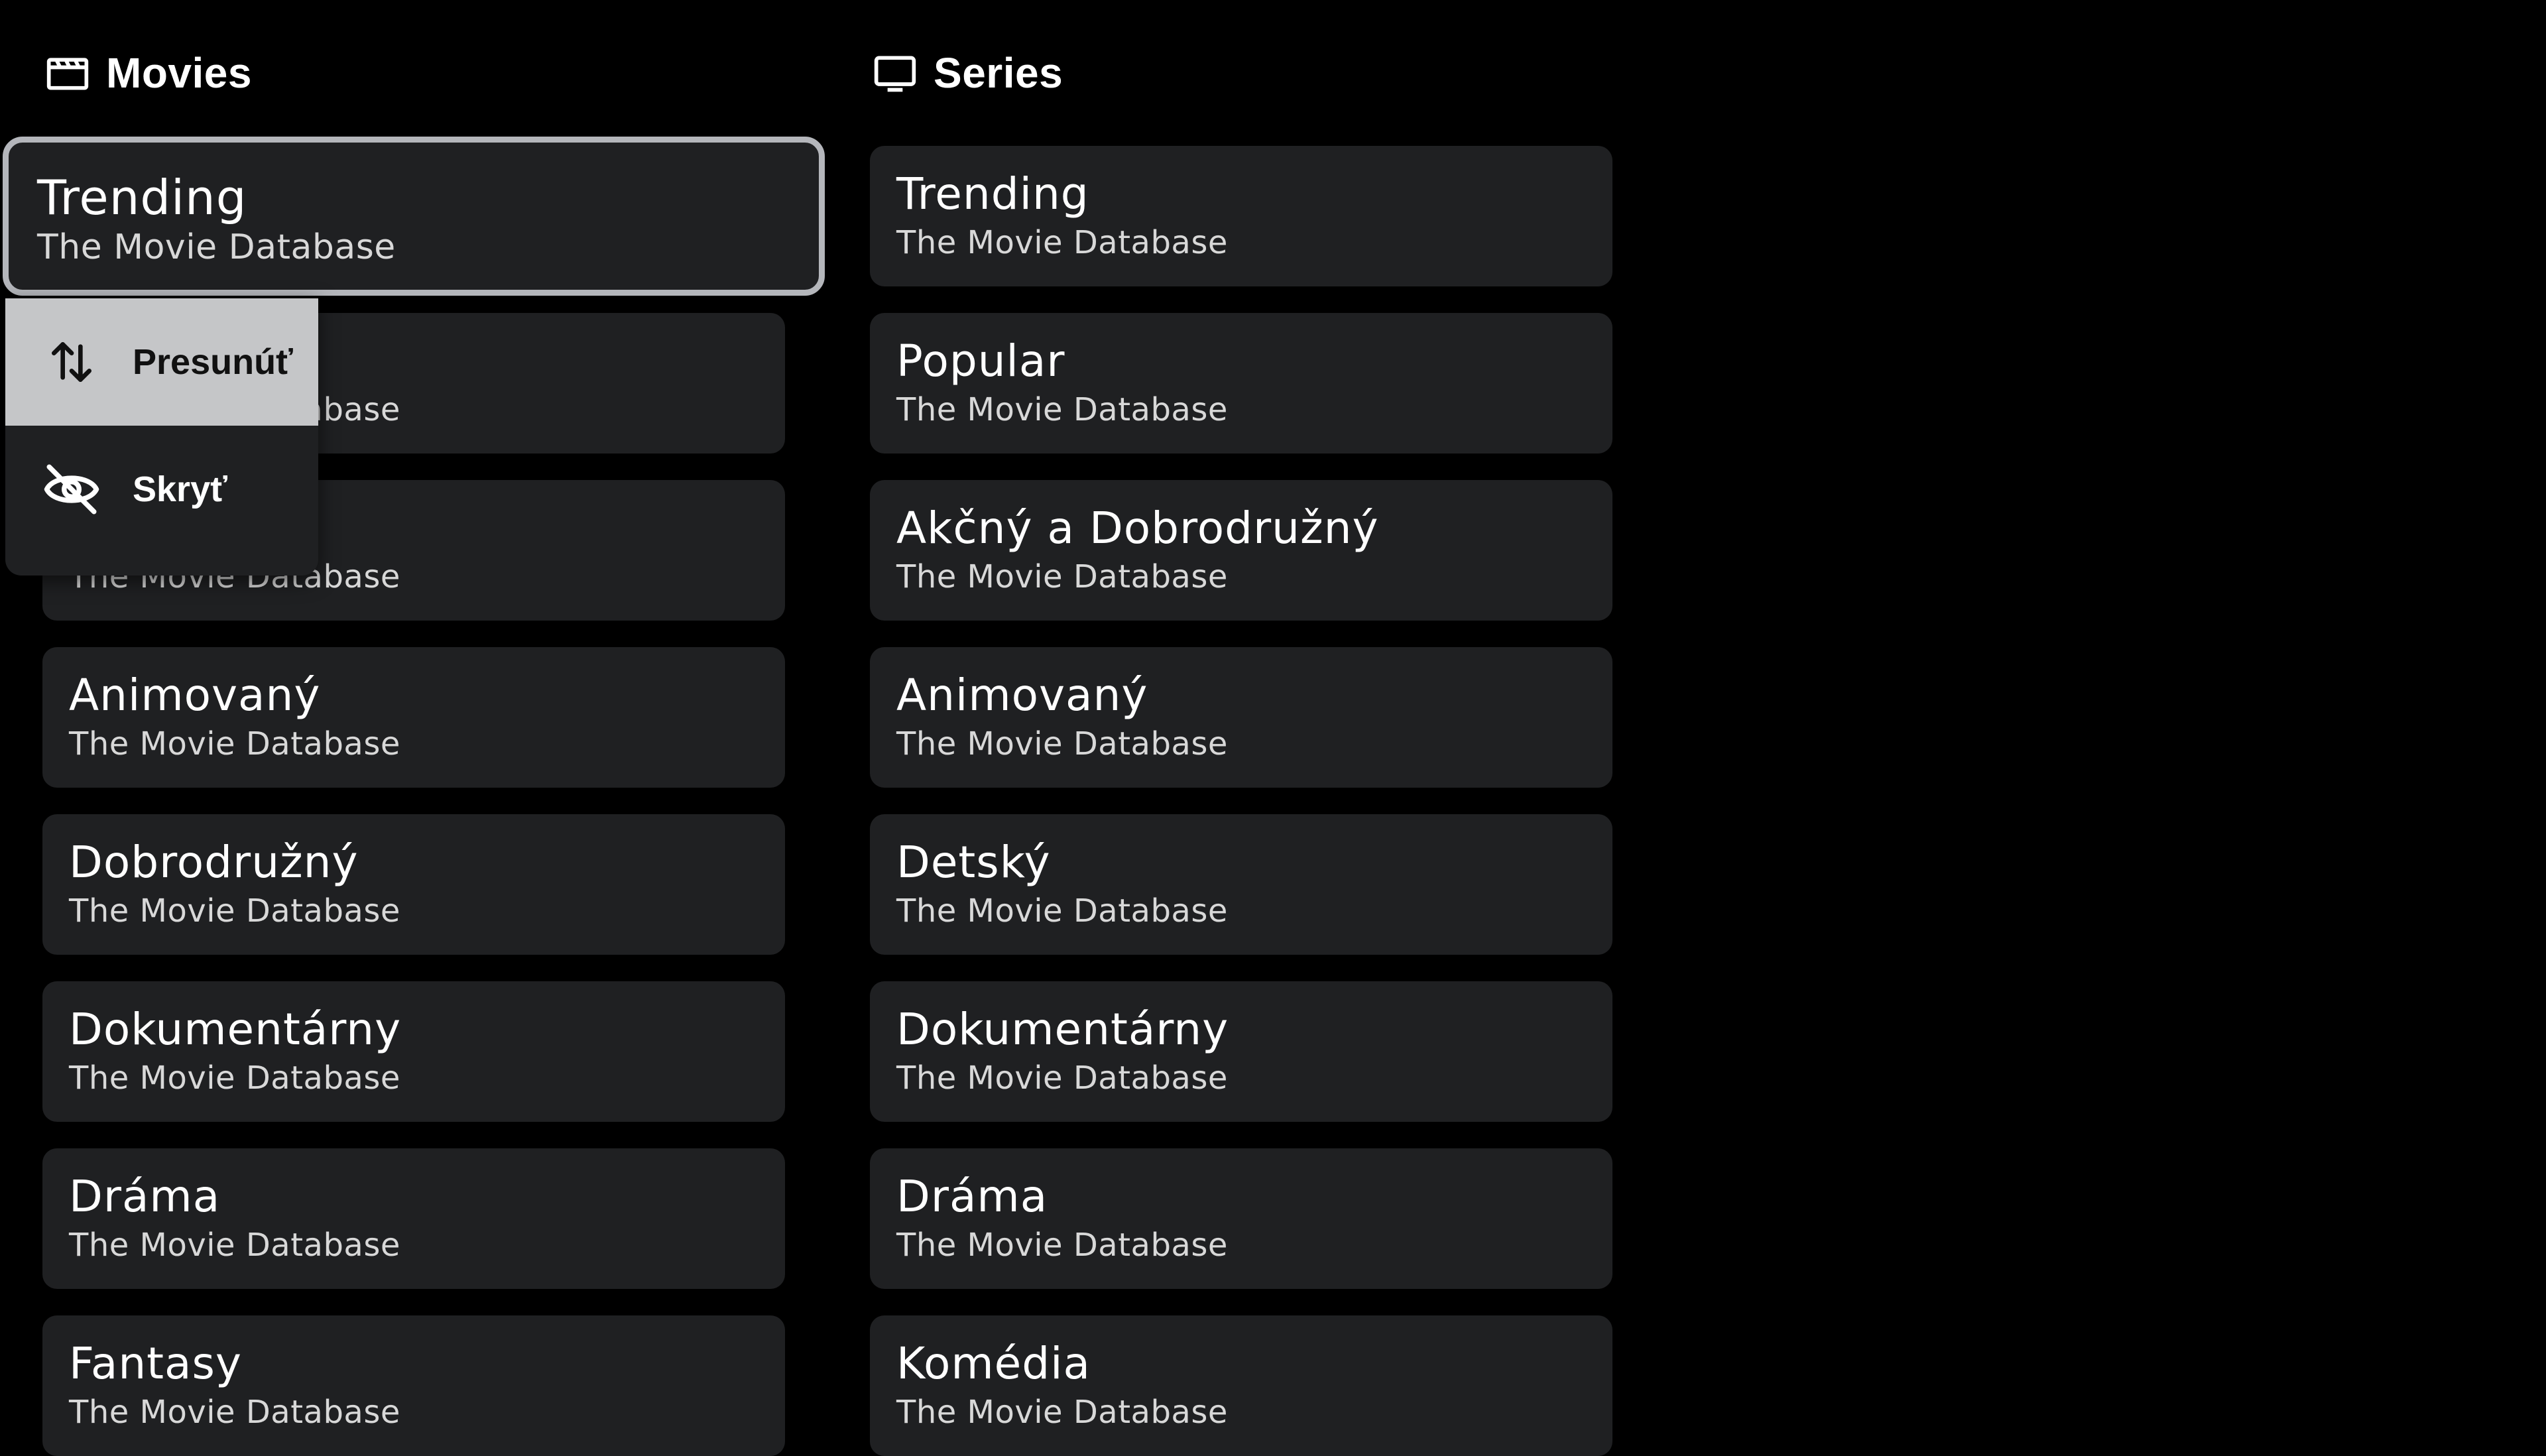 This screenshot has height=1456, width=2546. What do you see at coordinates (71, 489) in the screenshot?
I see `eye-off-icon` at bounding box center [71, 489].